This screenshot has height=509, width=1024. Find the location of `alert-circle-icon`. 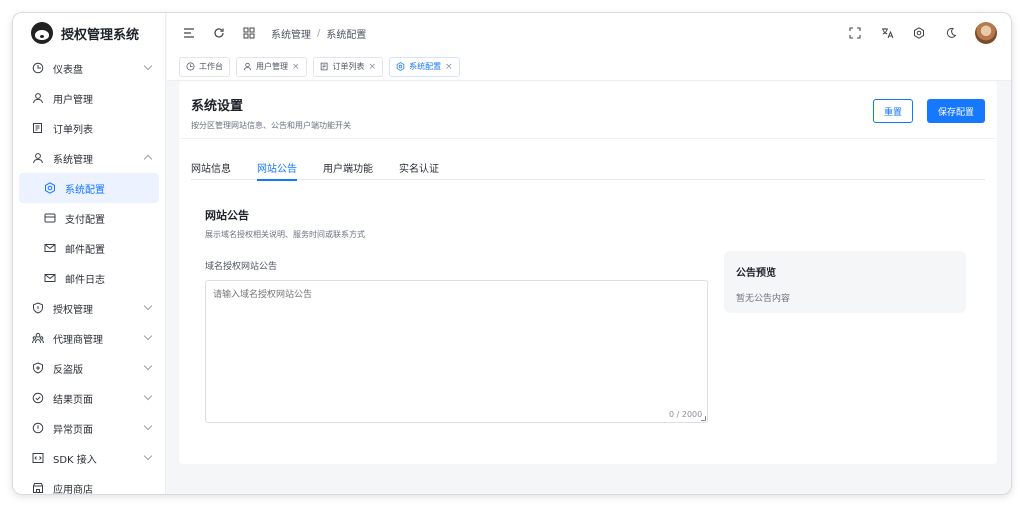

alert-circle-icon is located at coordinates (38, 428).